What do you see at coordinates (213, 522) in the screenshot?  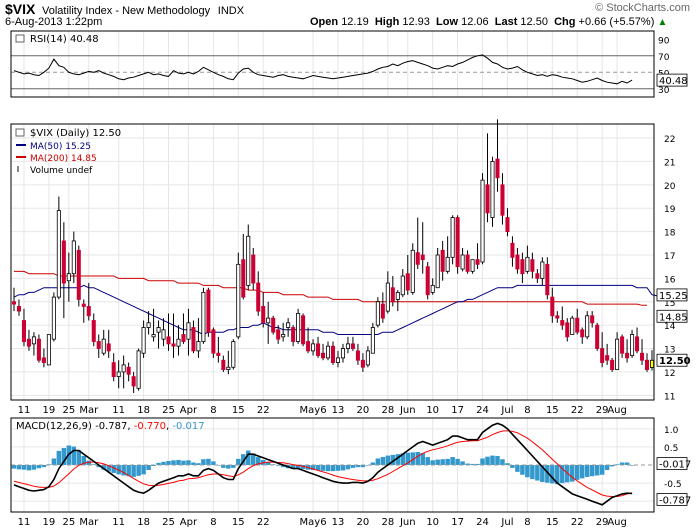 I see `x-axis-label-bottom: 8` at bounding box center [213, 522].